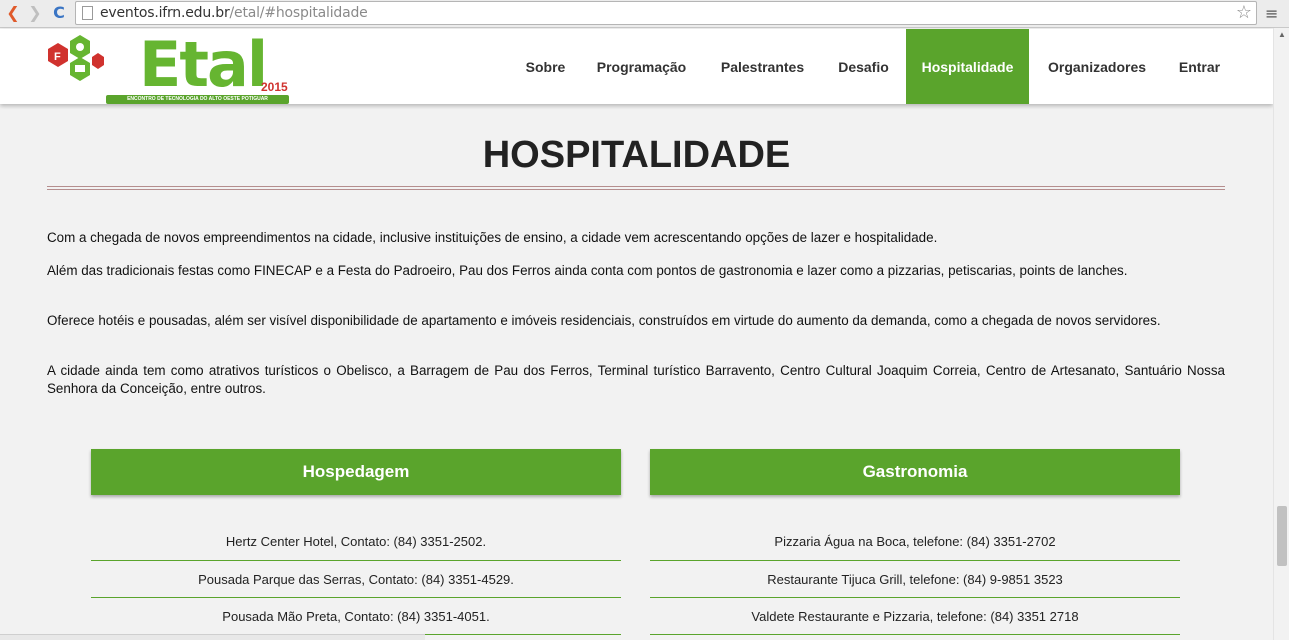 The width and height of the screenshot is (1289, 640). Describe the element at coordinates (641, 66) in the screenshot. I see `nav-programacao: Programação` at that location.